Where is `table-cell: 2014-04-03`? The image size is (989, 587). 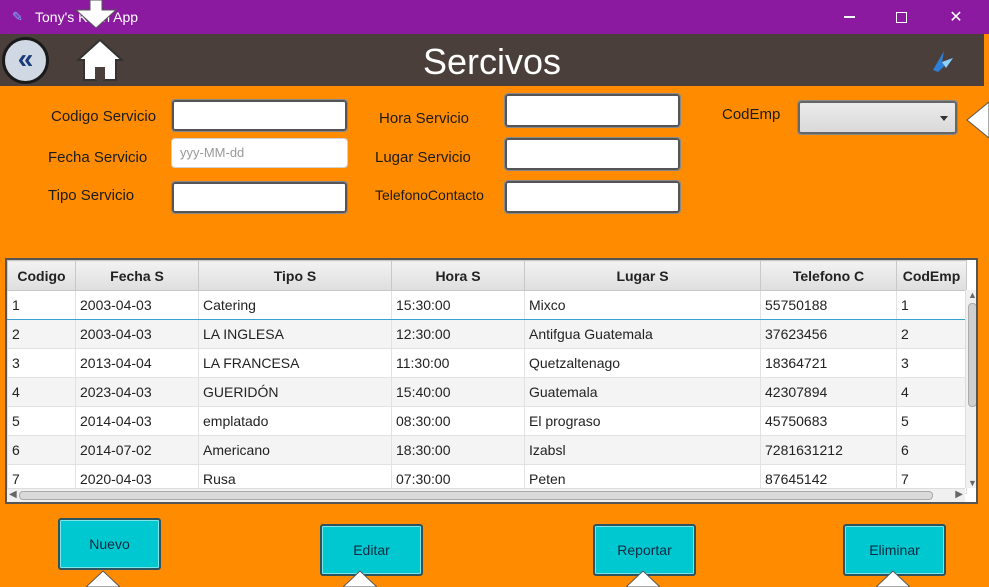
table-cell: 2014-04-03 is located at coordinates (137, 421).